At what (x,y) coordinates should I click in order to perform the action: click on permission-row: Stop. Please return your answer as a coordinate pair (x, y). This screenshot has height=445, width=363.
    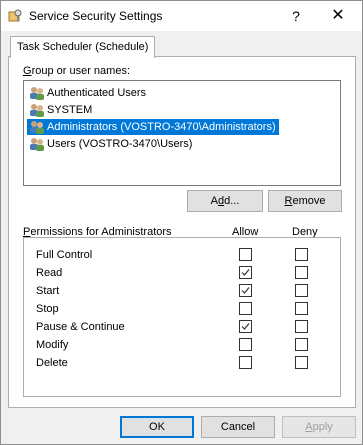
    Looking at the image, I should click on (182, 309).